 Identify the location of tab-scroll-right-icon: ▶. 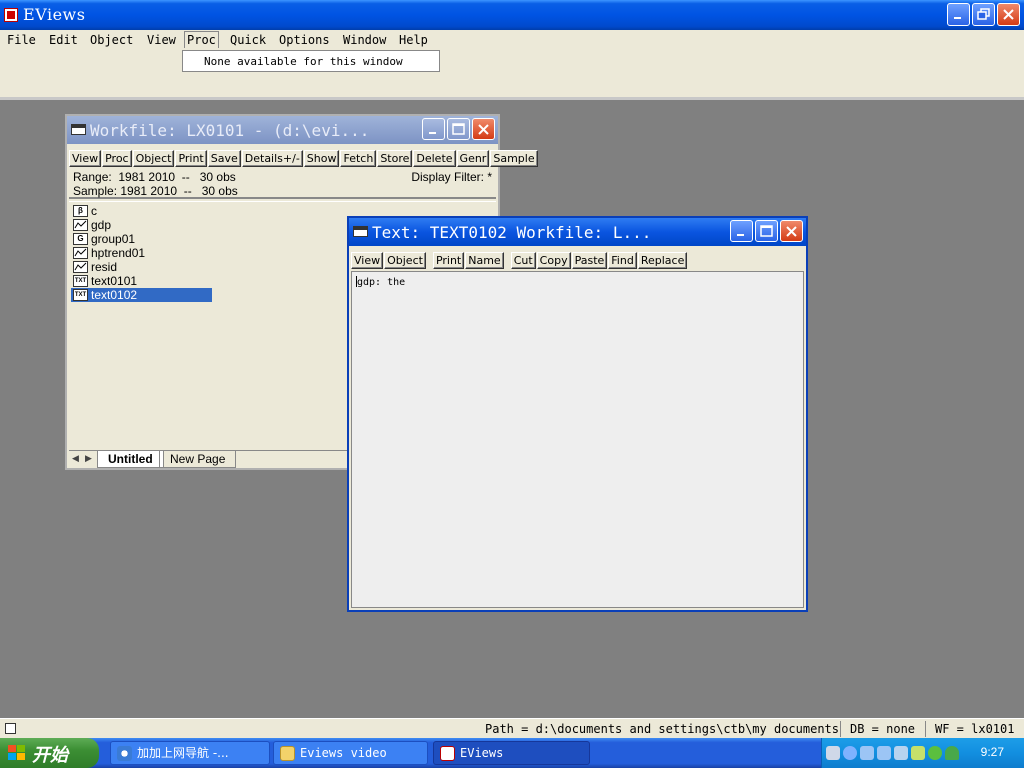
(88, 459).